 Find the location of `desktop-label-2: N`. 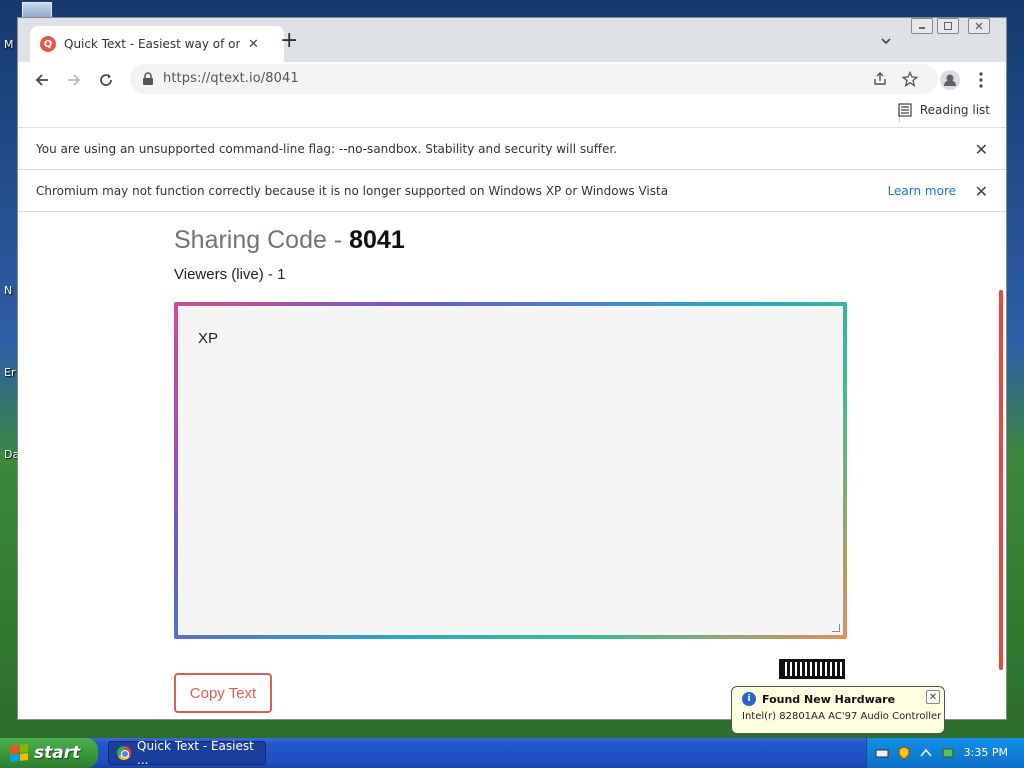

desktop-label-2: N is located at coordinates (8, 290).